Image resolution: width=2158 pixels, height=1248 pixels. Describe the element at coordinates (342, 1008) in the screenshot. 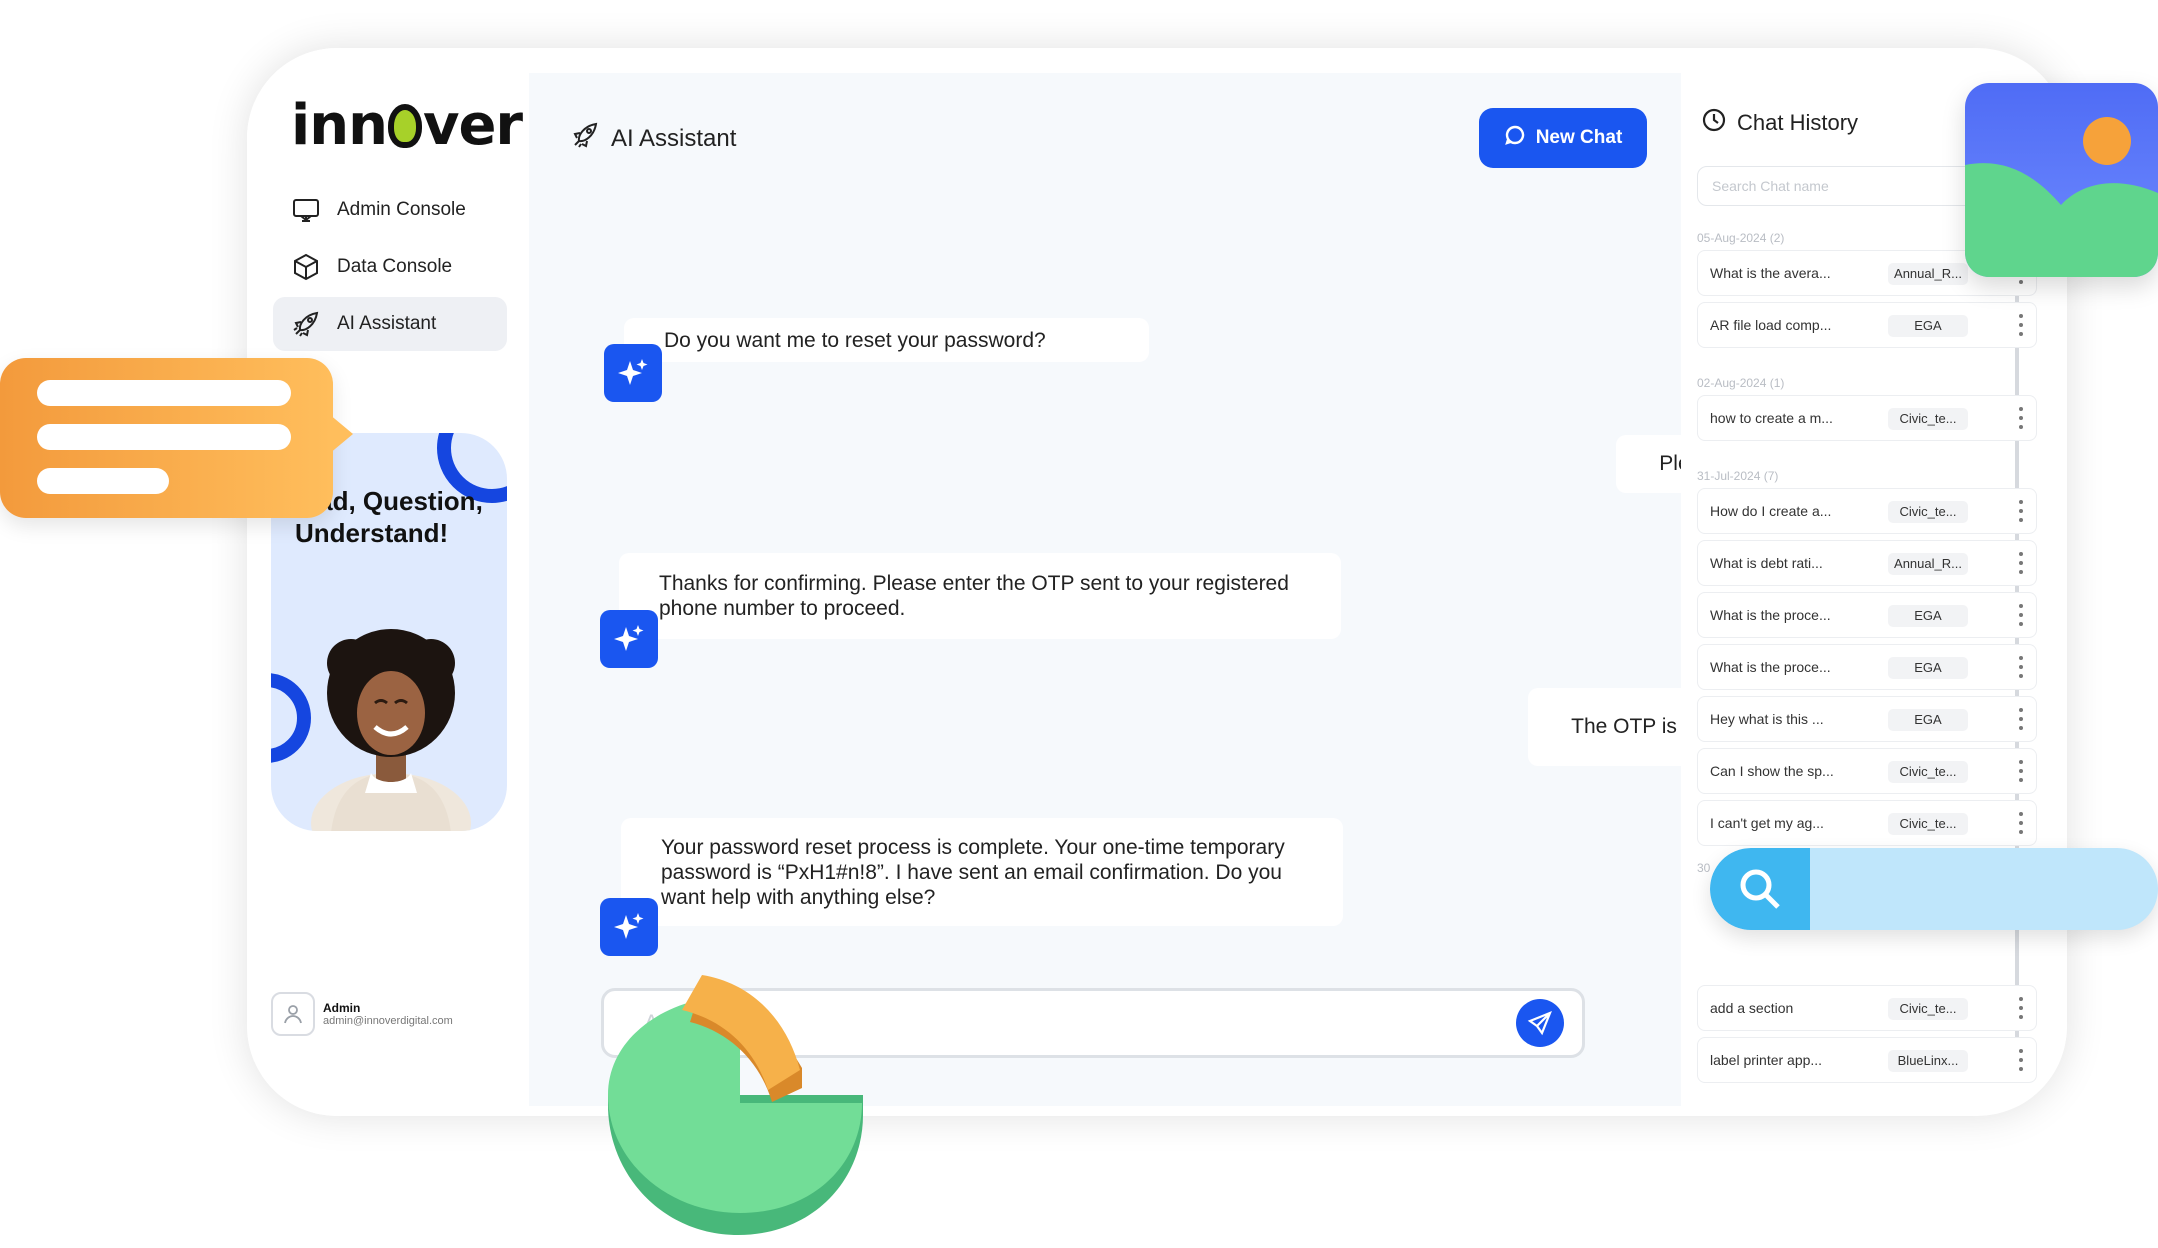

I see `user-name: Admin` at that location.